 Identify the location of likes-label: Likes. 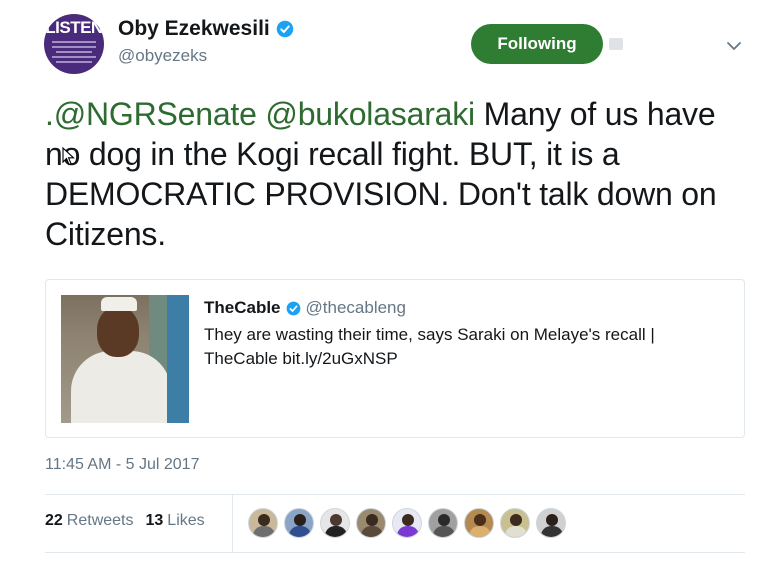
(186, 520).